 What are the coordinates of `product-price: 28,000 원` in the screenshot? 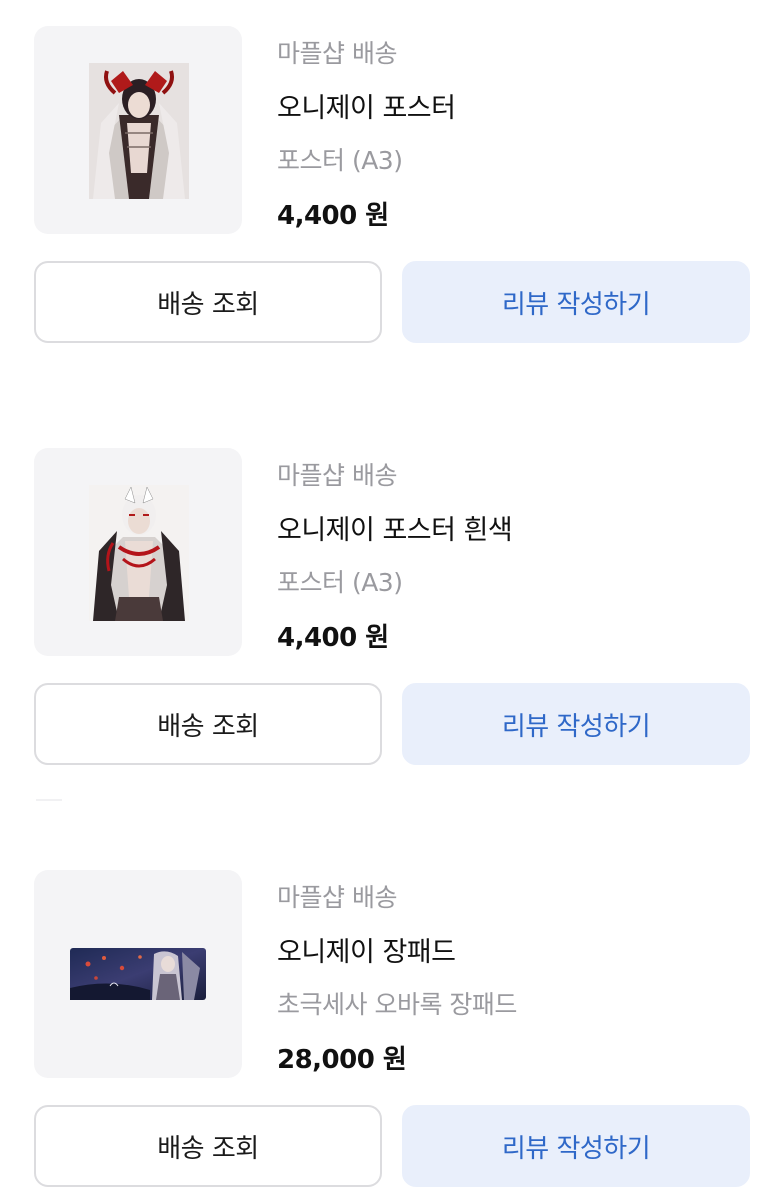 It's located at (342, 1060).